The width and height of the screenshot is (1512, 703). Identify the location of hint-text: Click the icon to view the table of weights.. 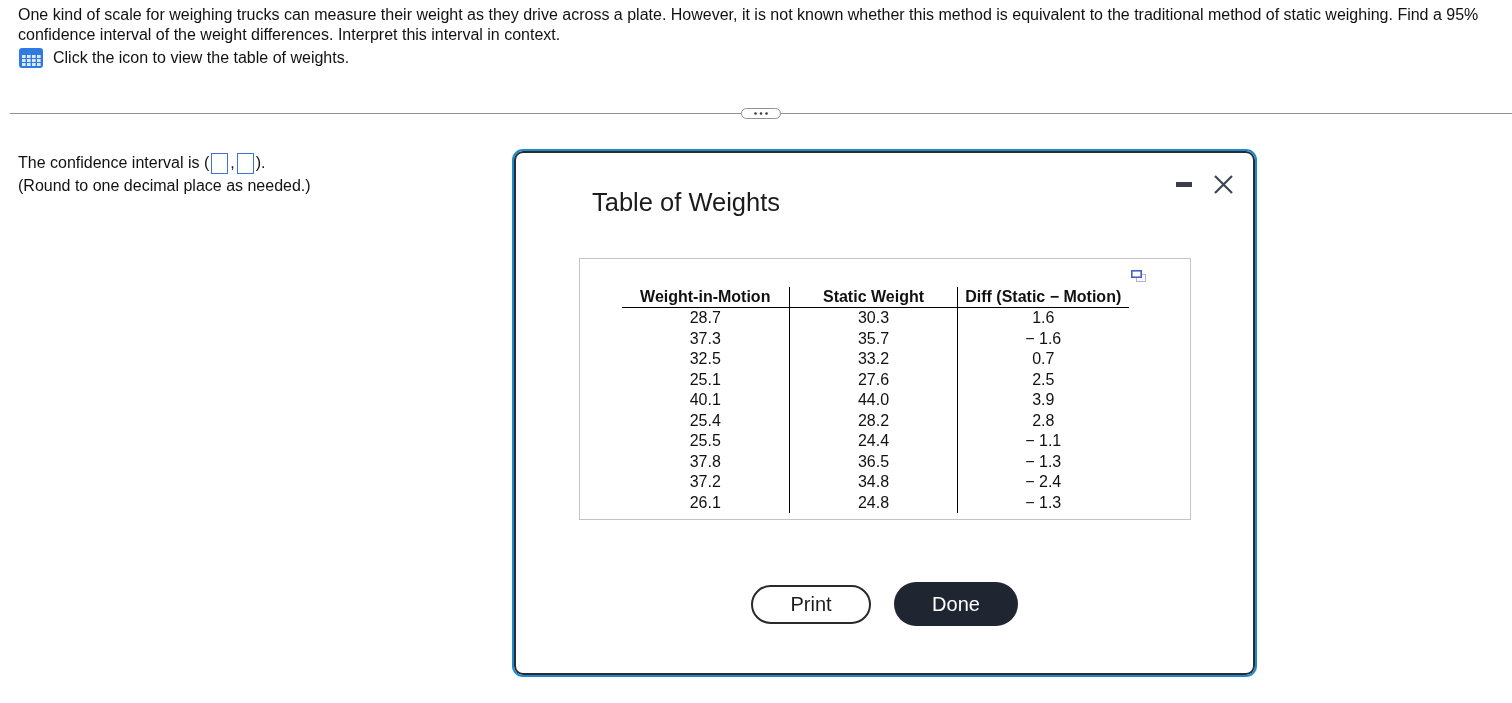
(201, 58).